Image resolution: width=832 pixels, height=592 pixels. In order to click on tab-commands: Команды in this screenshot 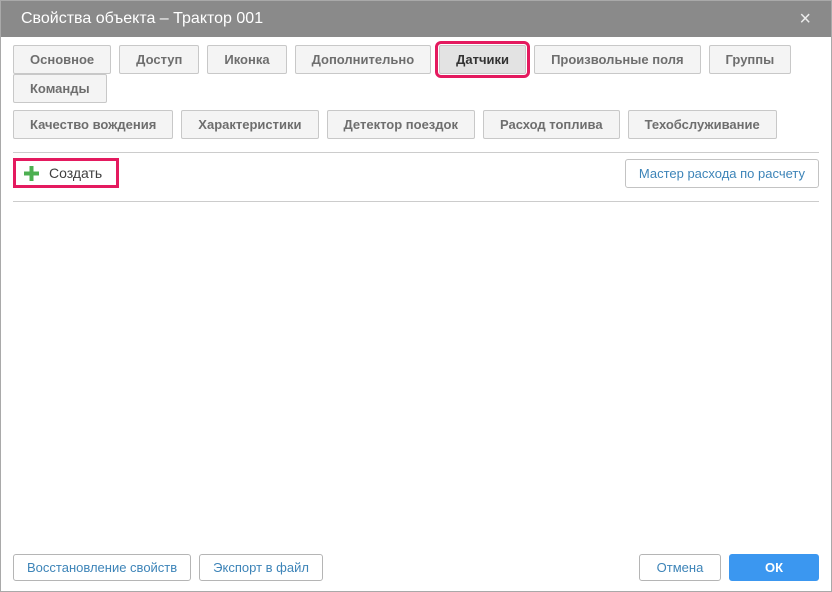, I will do `click(60, 88)`.